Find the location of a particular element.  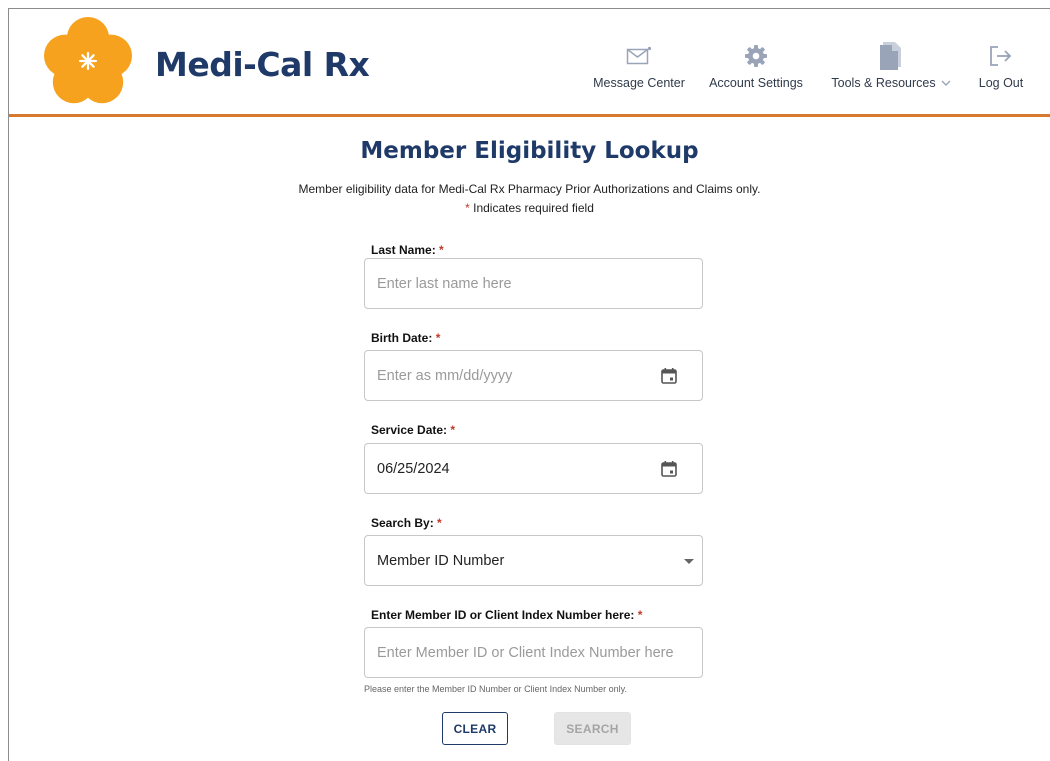

member-id-input is located at coordinates (533, 652).